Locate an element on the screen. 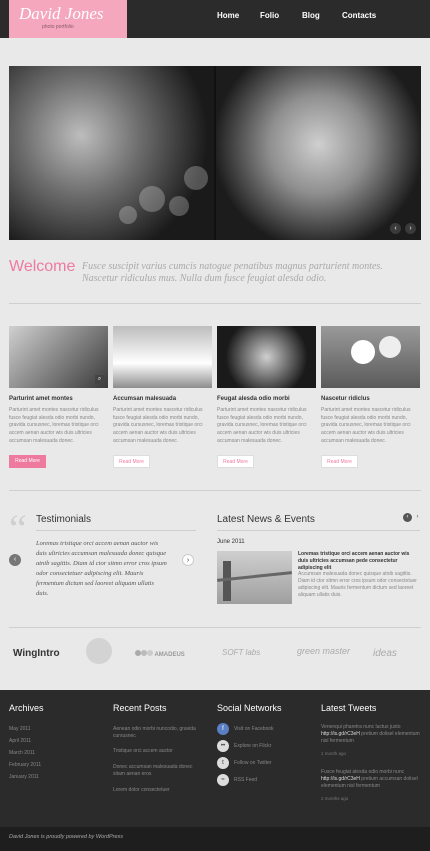 This screenshot has height=851, width=430. news-date: June 2011 is located at coordinates (231, 542).